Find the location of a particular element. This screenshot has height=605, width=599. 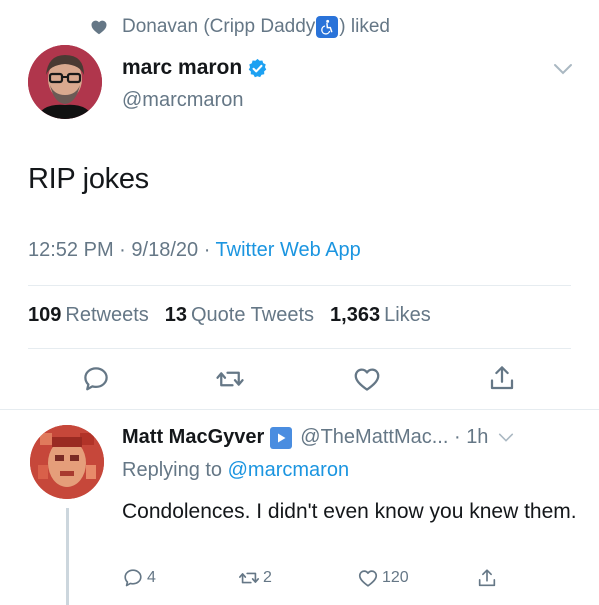

likes-stat: 1,363 Likes is located at coordinates (380, 315).